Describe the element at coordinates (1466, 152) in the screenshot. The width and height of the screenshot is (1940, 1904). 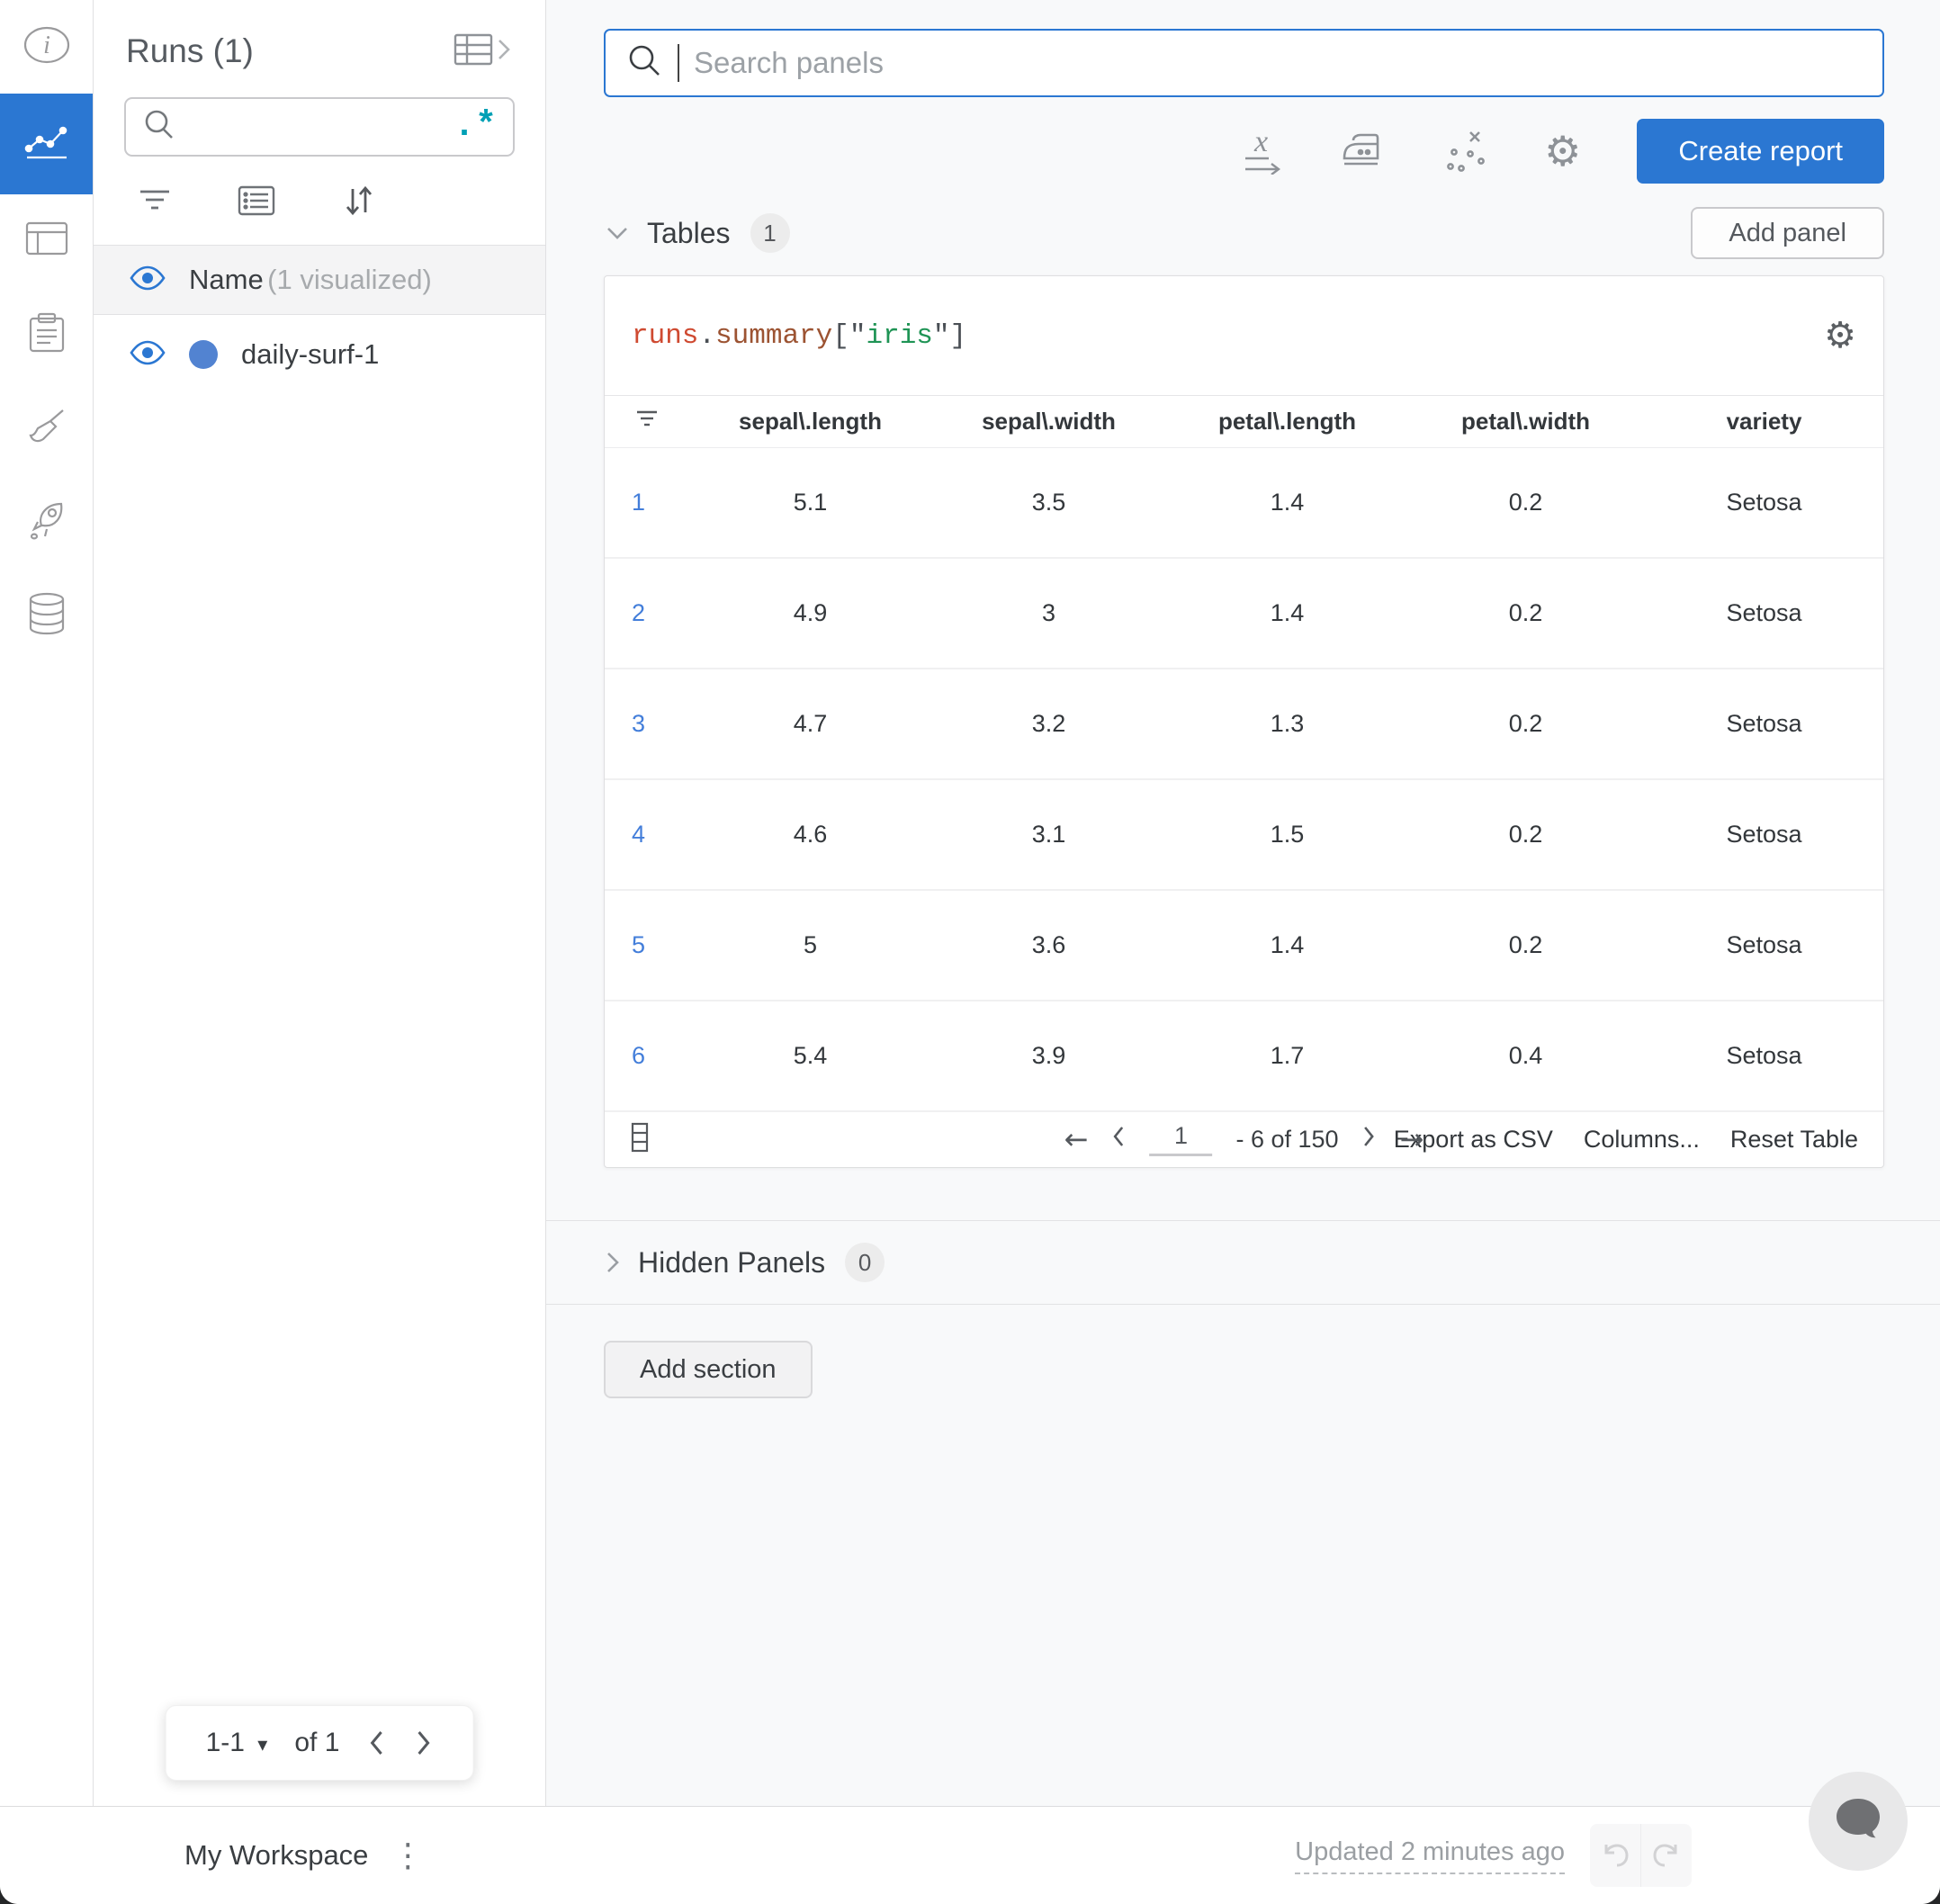
I see `outliers-scatter-icon` at that location.